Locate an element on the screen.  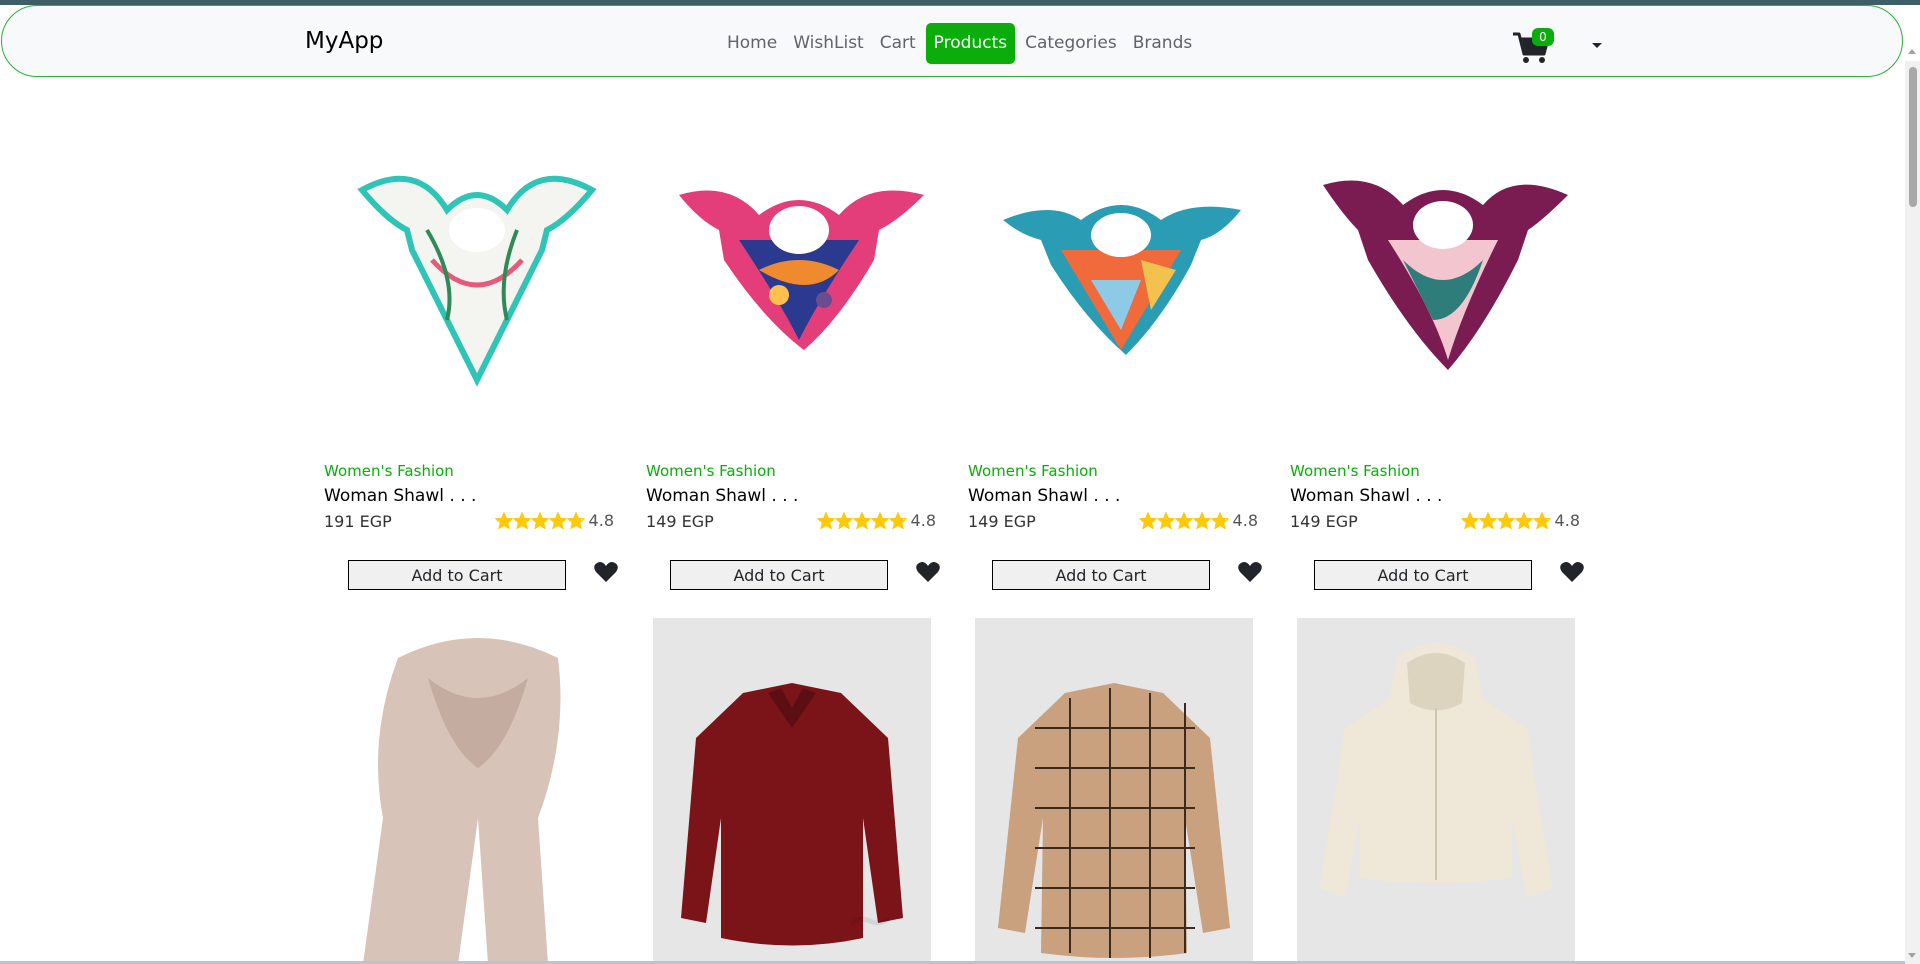
nav-link-cart: Cart is located at coordinates (898, 43).